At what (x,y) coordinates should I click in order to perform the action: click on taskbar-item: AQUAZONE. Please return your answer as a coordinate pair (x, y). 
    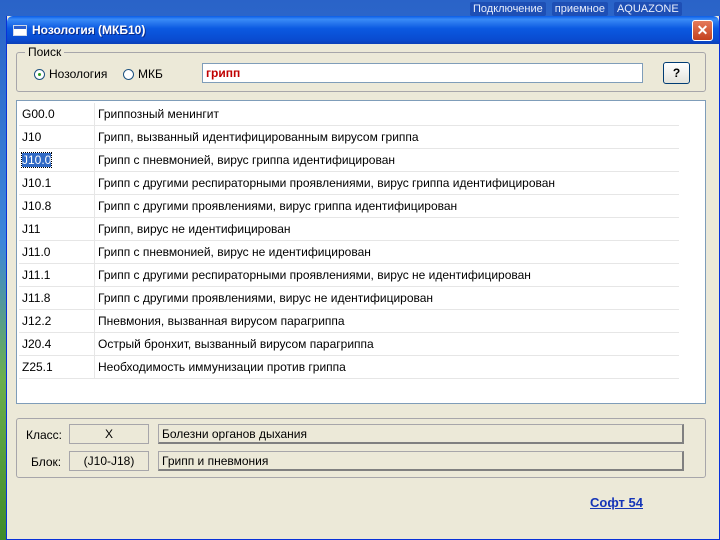
    Looking at the image, I should click on (647, 9).